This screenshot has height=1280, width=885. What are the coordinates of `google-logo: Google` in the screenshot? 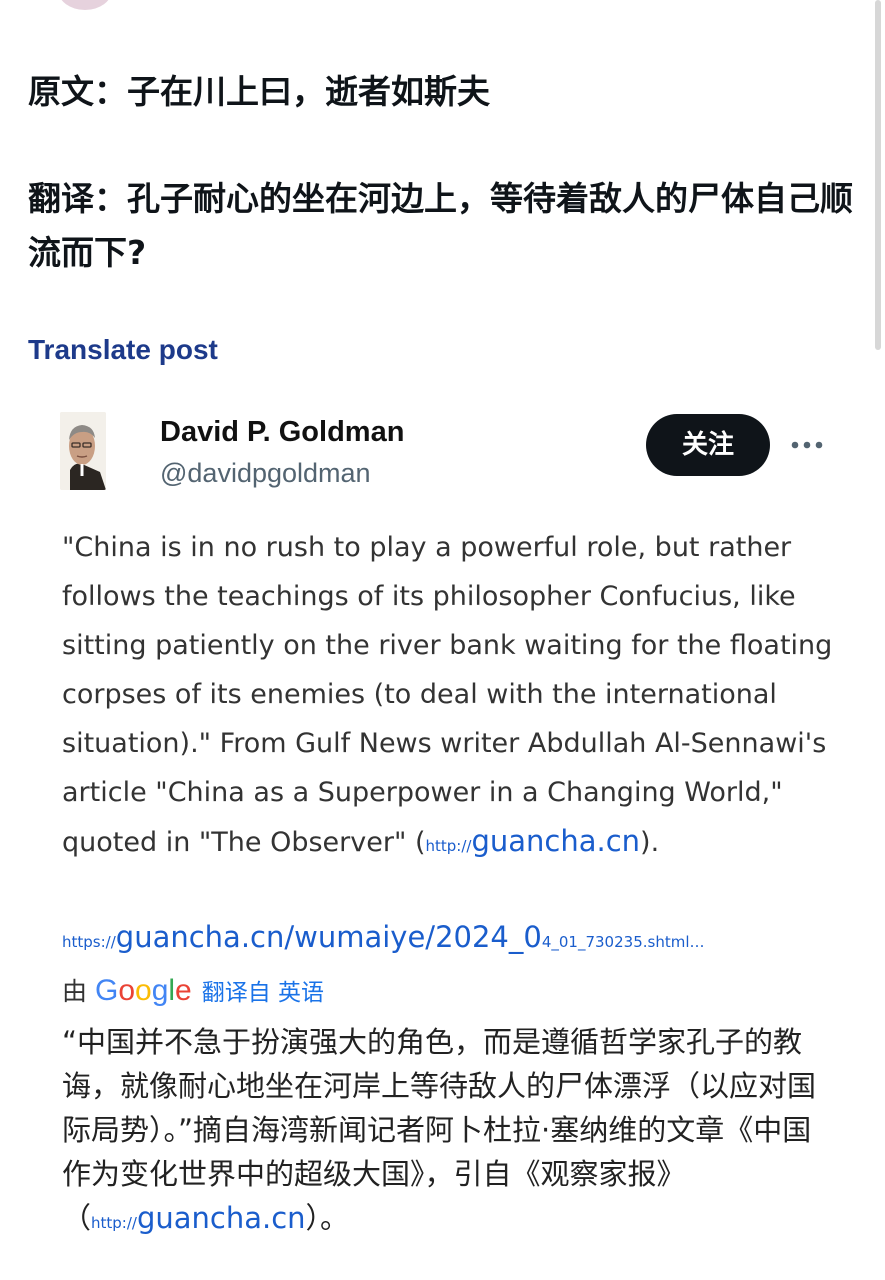 It's located at (143, 990).